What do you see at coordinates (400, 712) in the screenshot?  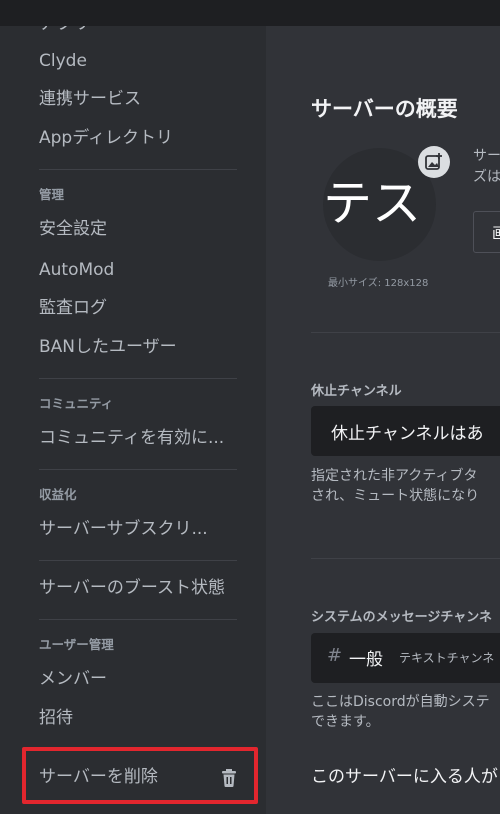 I see `system-channel-description: ここはDiscordが自動システ できます。` at bounding box center [400, 712].